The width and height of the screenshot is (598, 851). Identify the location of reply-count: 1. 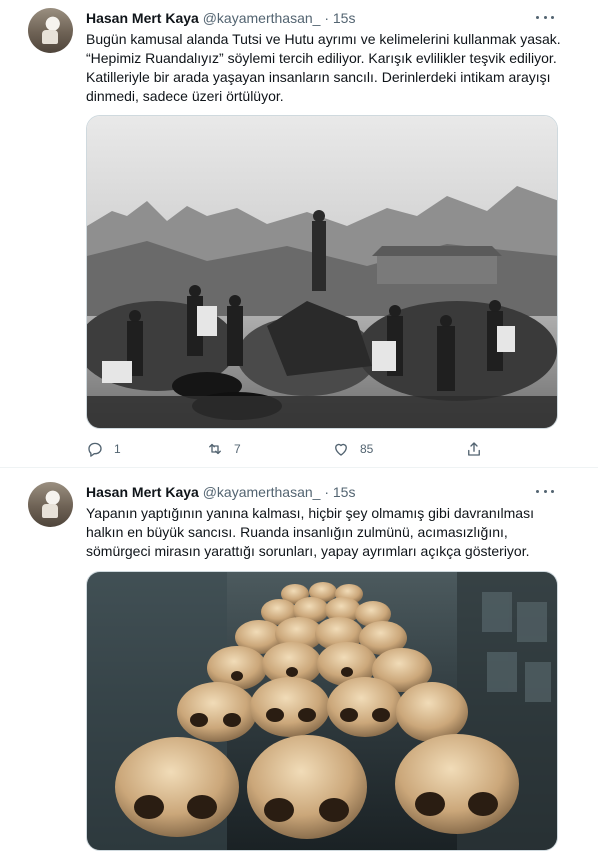
(117, 449).